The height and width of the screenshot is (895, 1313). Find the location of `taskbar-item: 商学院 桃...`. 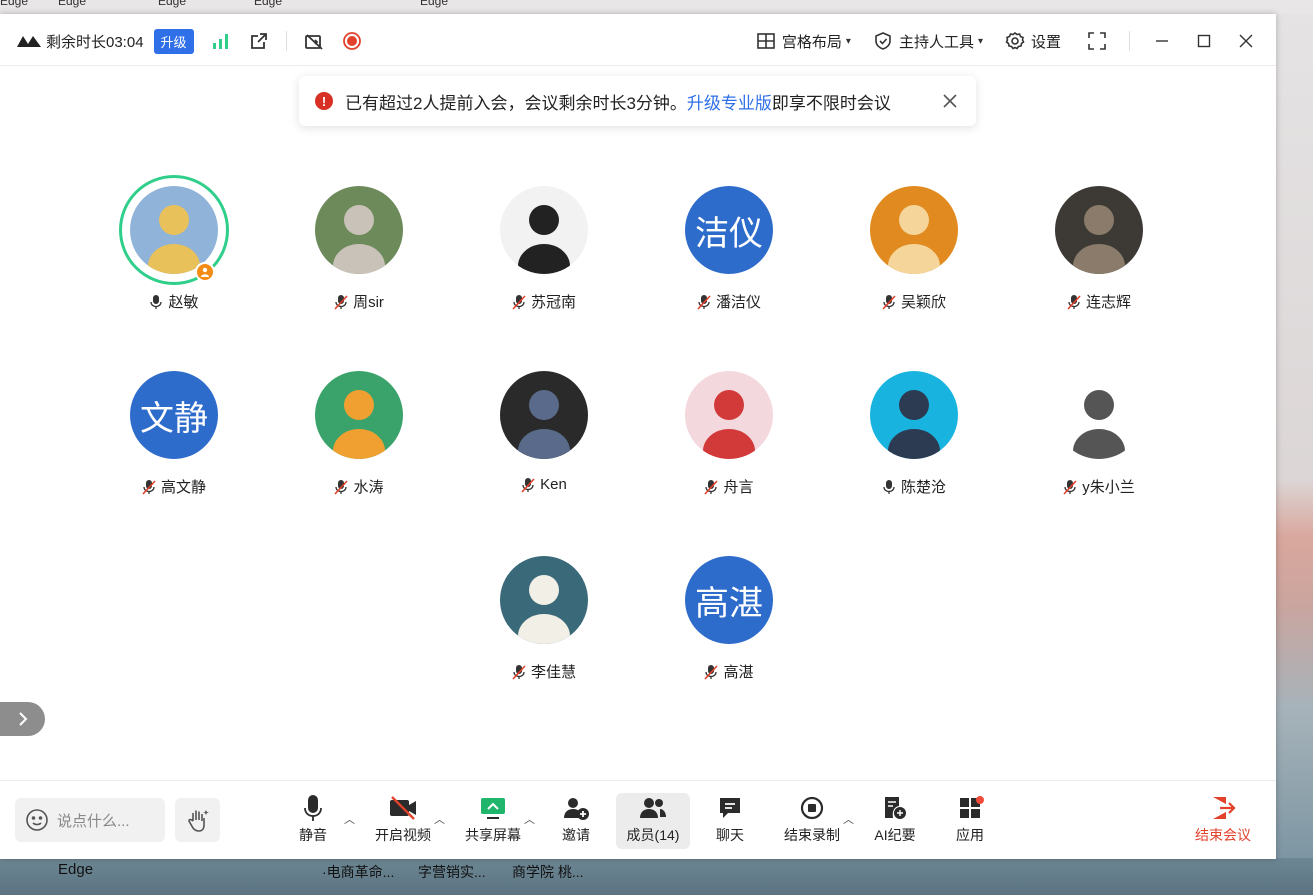

taskbar-item: 商学院 桃... is located at coordinates (548, 872).